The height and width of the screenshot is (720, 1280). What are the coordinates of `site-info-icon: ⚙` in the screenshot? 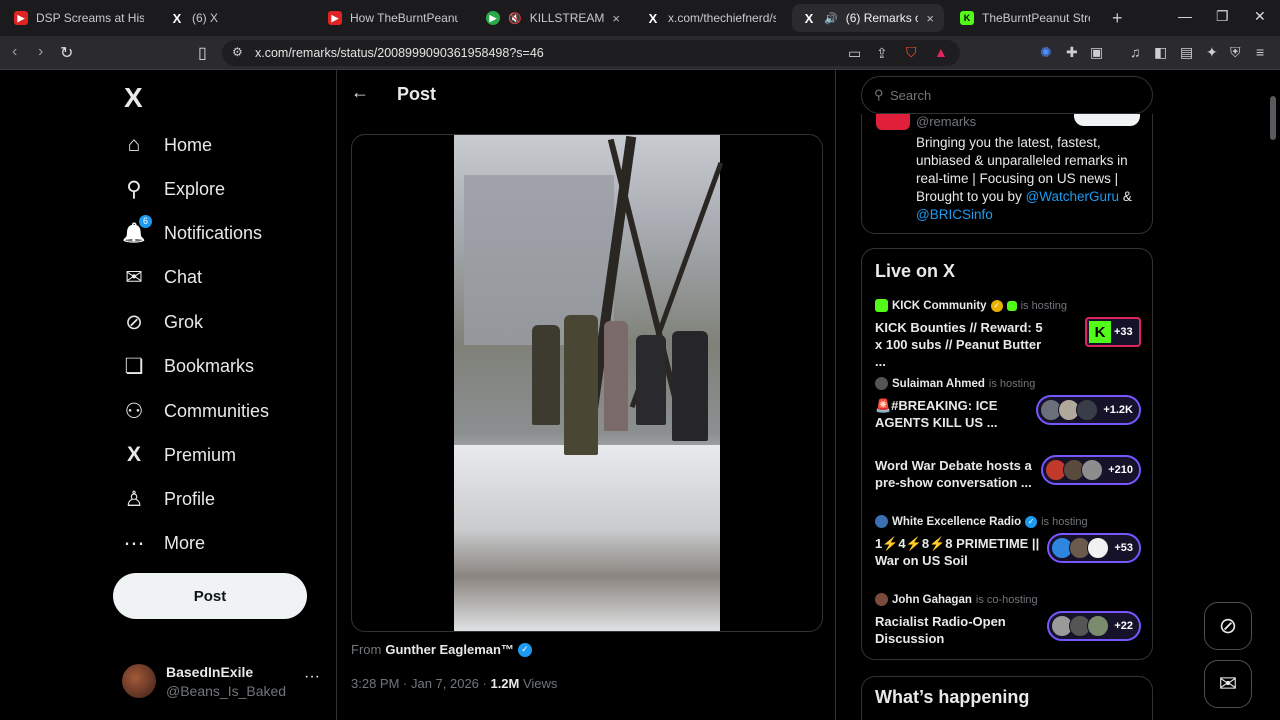 It's located at (237, 52).